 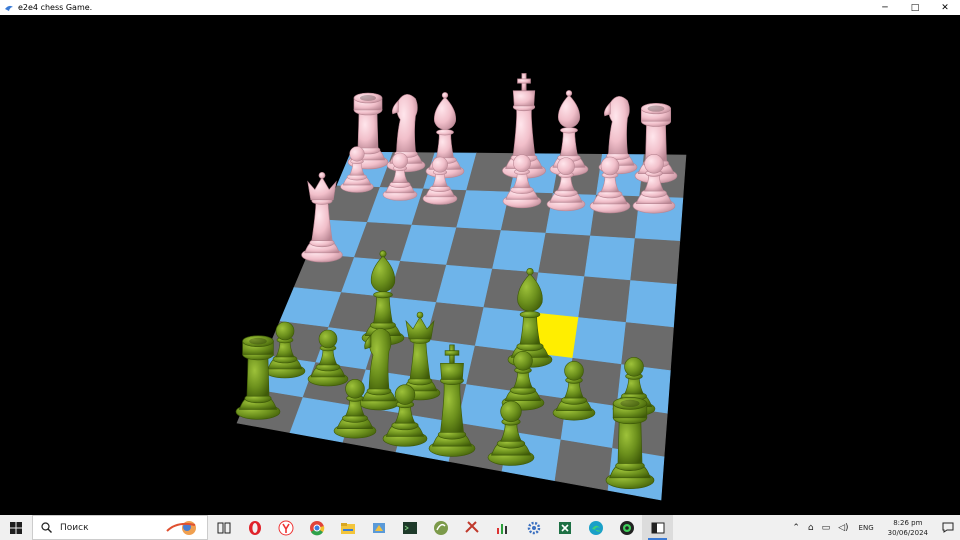 I want to click on taskbar-app-yandex, so click(x=285, y=527).